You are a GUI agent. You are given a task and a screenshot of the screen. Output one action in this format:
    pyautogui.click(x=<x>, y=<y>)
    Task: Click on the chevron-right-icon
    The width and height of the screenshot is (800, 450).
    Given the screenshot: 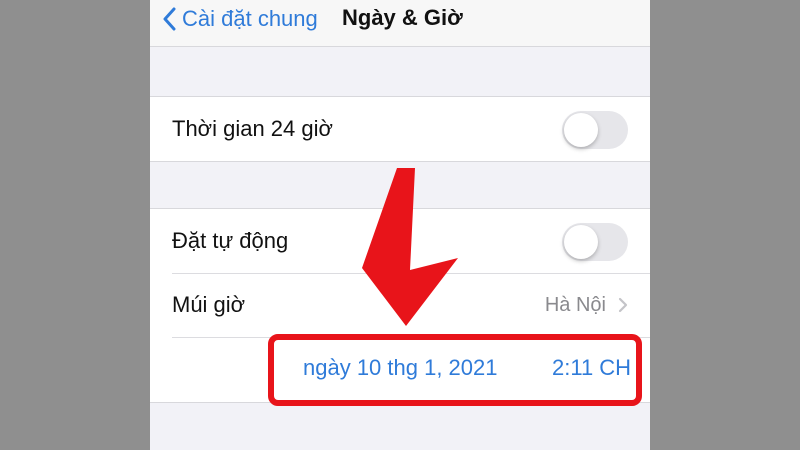 What is the action you would take?
    pyautogui.click(x=623, y=305)
    